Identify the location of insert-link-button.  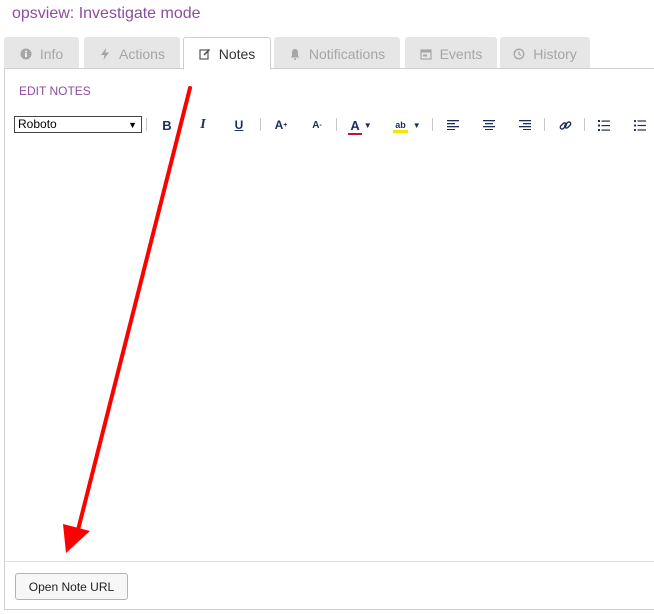
(565, 125).